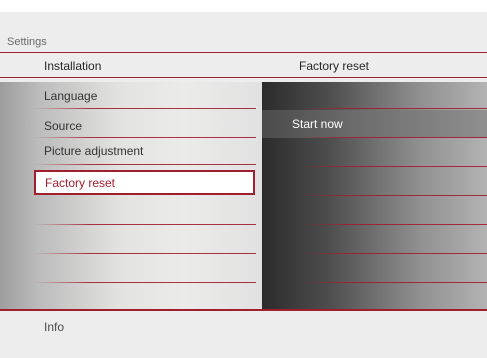 The height and width of the screenshot is (358, 487). I want to click on column-header-factory-reset: Factory reset, so click(334, 66).